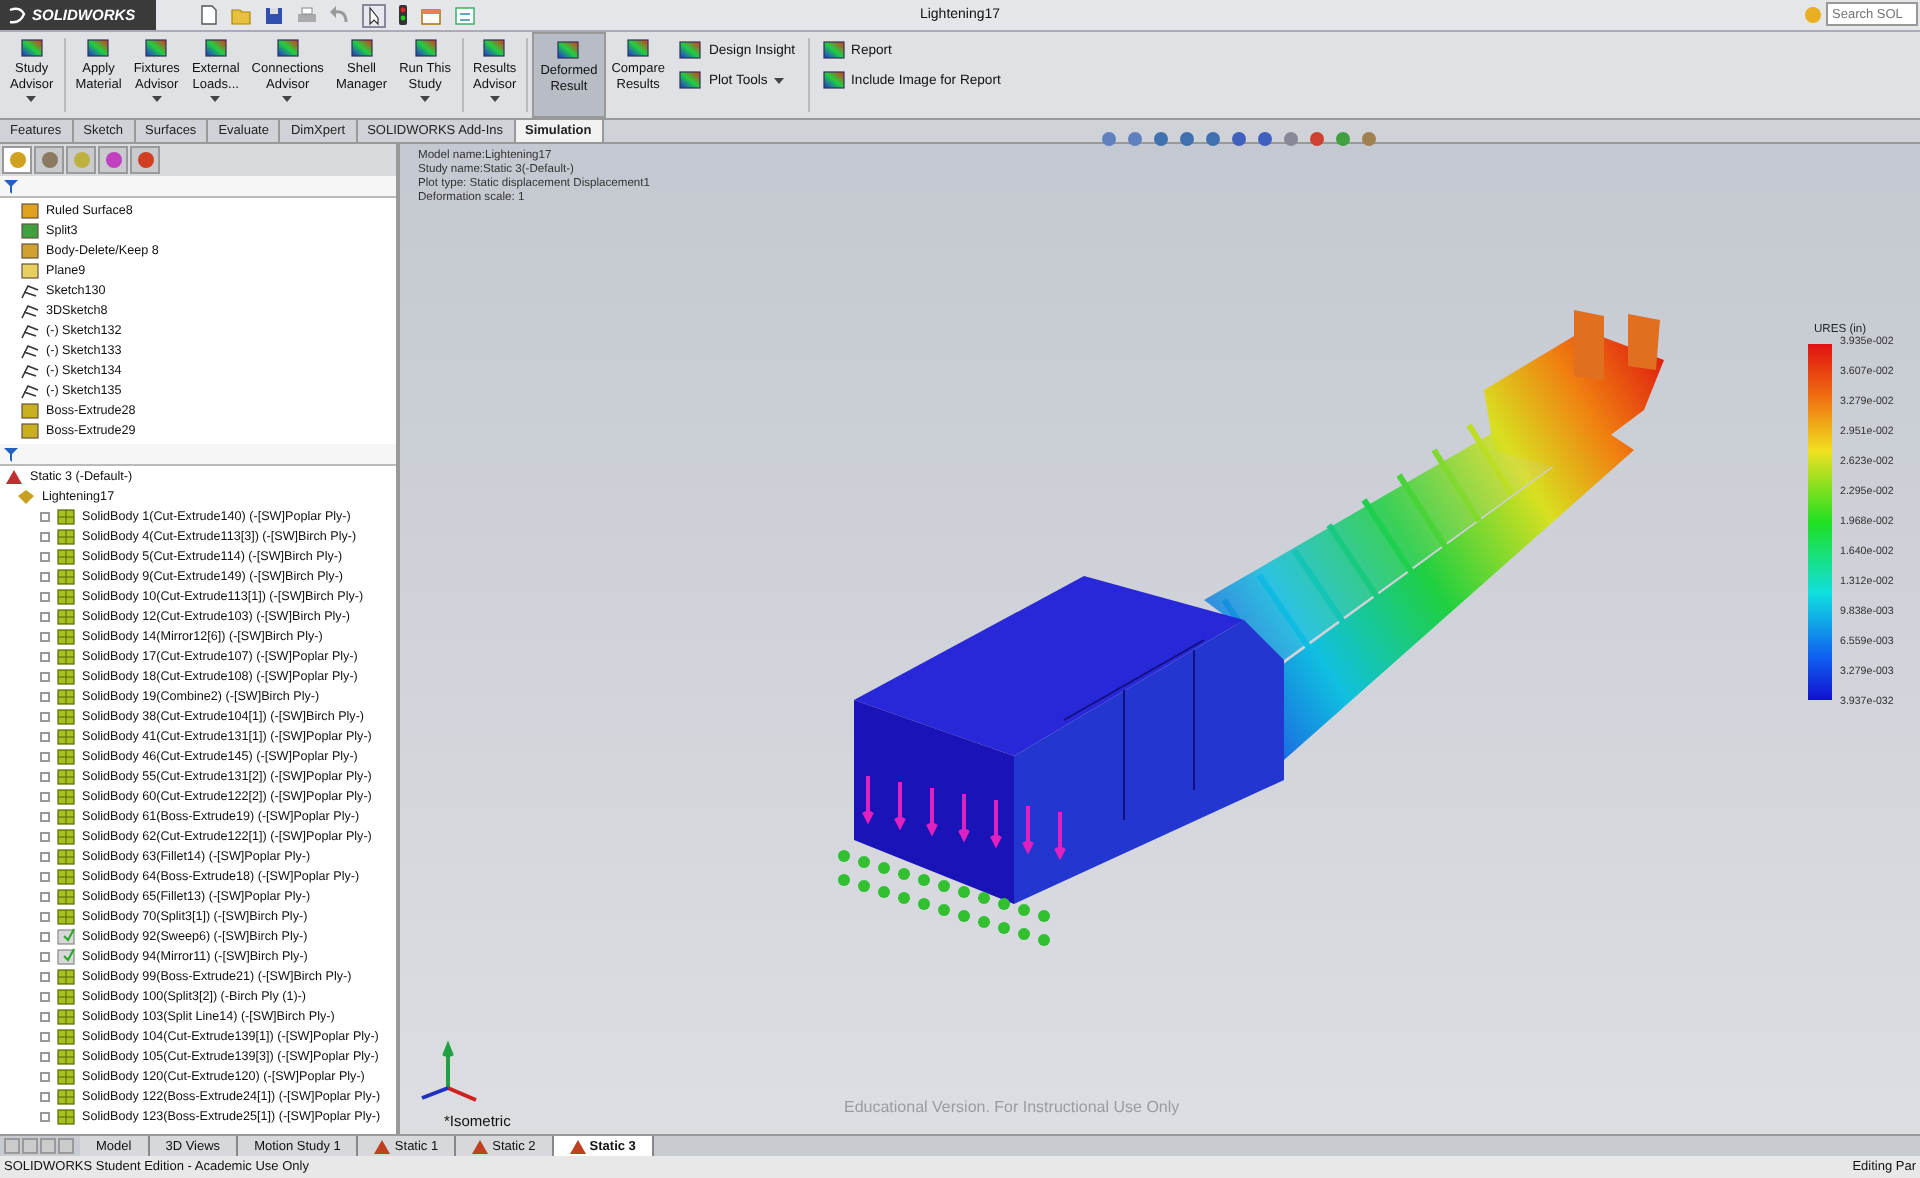 The height and width of the screenshot is (1178, 1920). I want to click on watermark-text: Educational Version. For Instructional Use Only, so click(1012, 1107).